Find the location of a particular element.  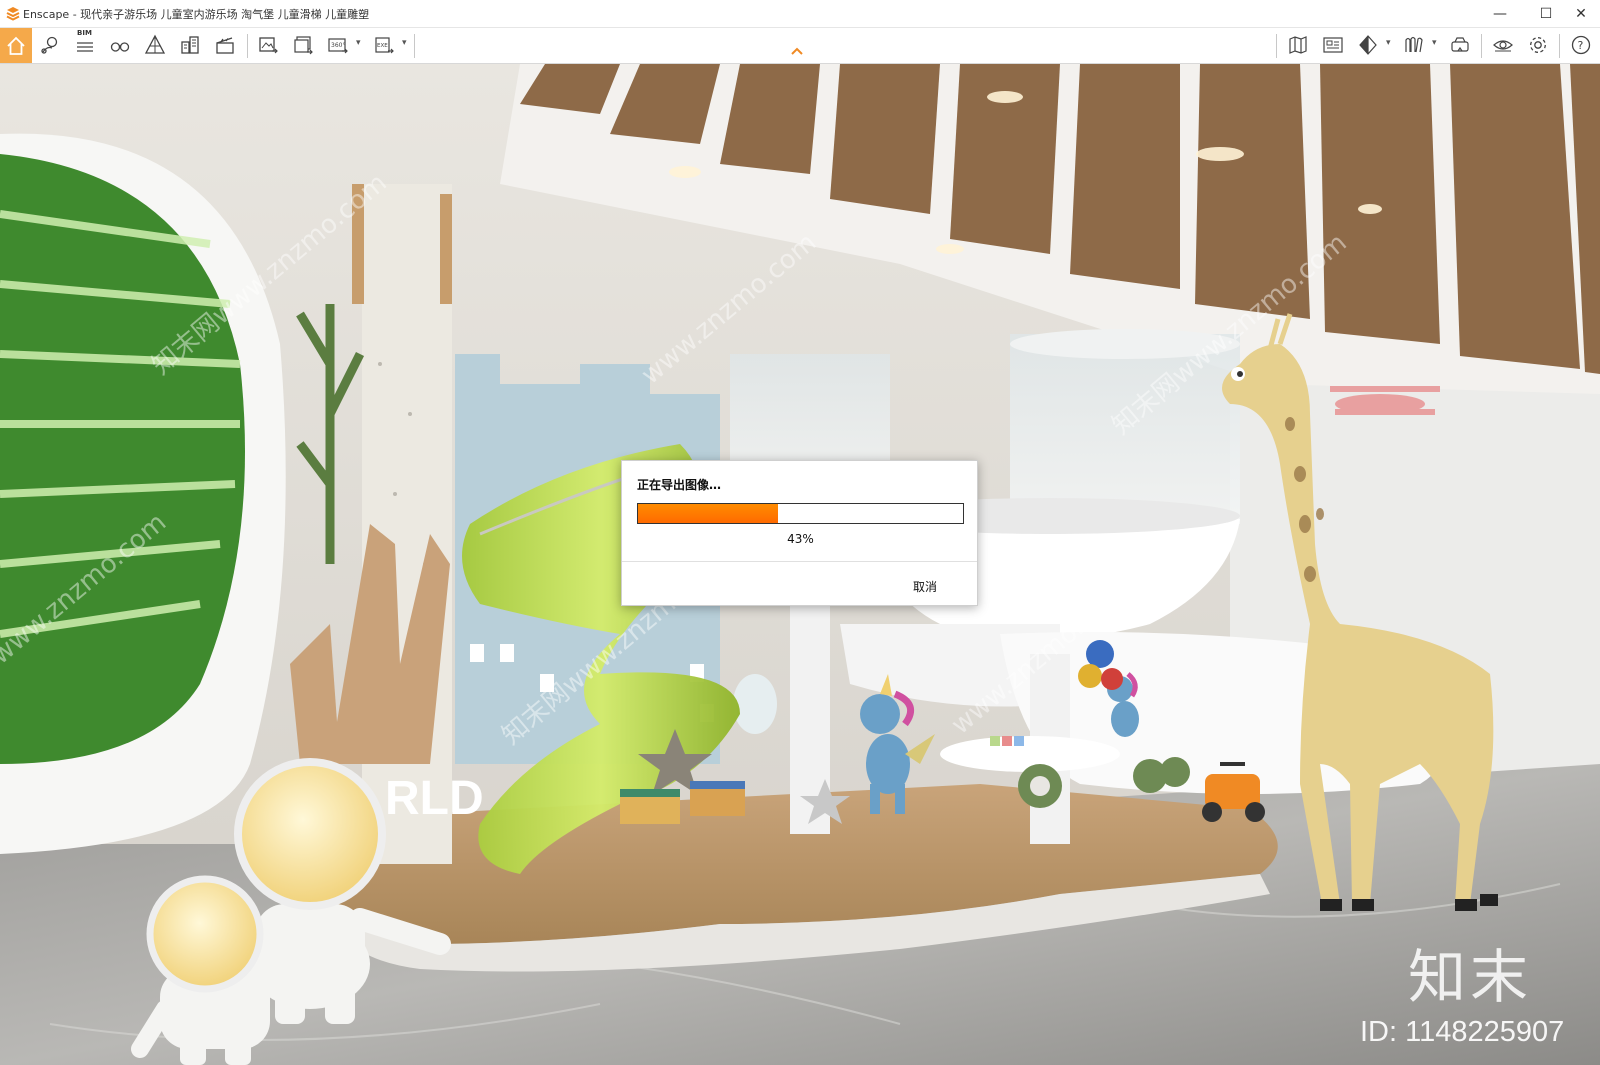

view-cube-button is located at coordinates (1368, 45).